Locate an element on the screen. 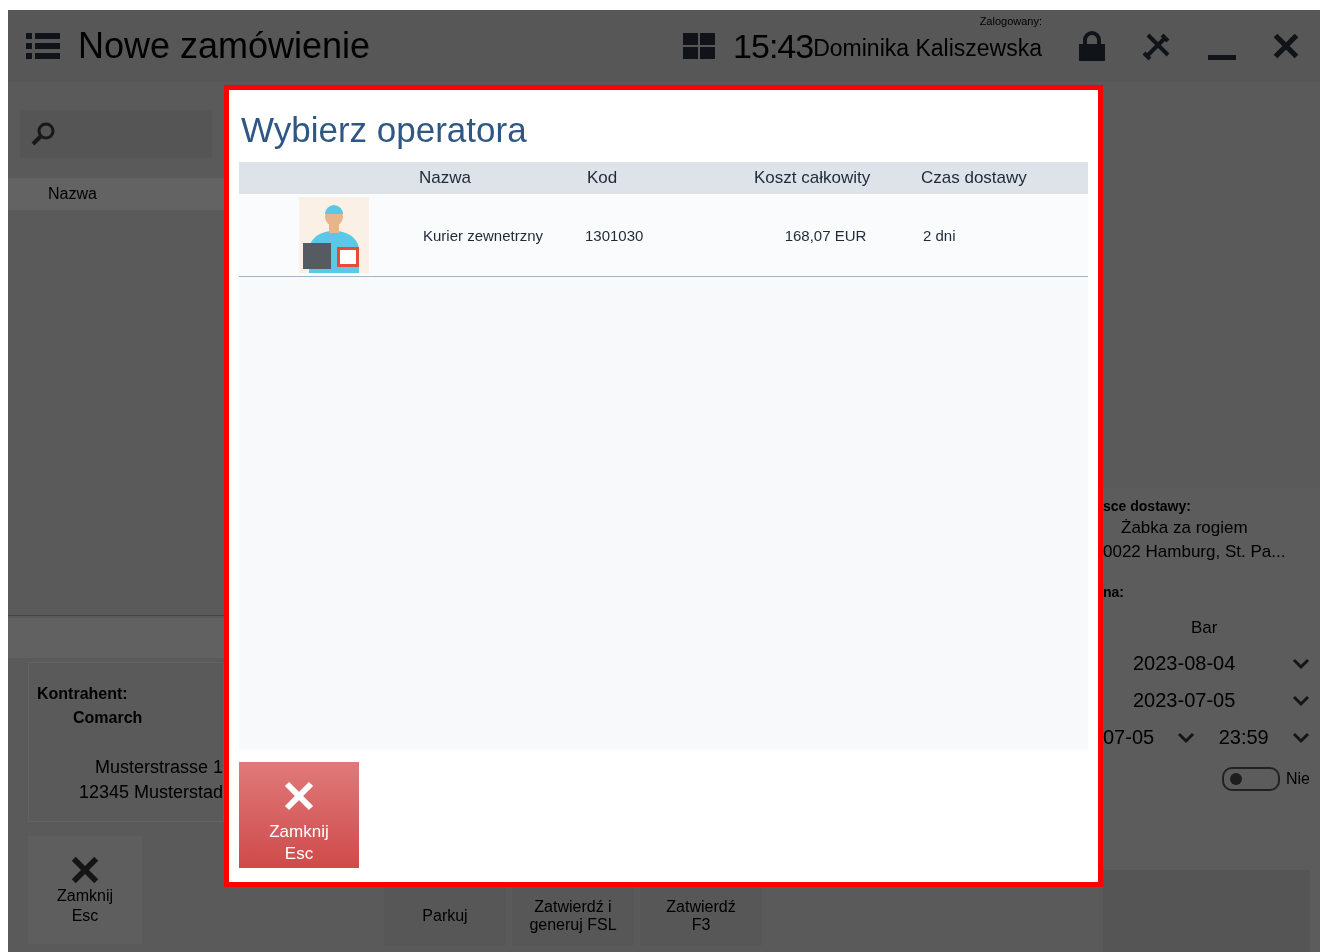 Image resolution: width=1320 pixels, height=952 pixels. field-label: na: is located at coordinates (1114, 592).